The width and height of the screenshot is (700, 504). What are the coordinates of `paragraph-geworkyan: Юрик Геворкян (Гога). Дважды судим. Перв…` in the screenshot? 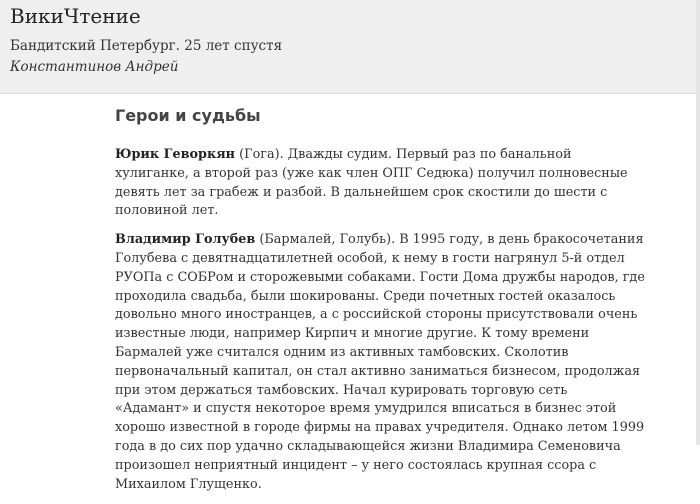 It's located at (380, 183).